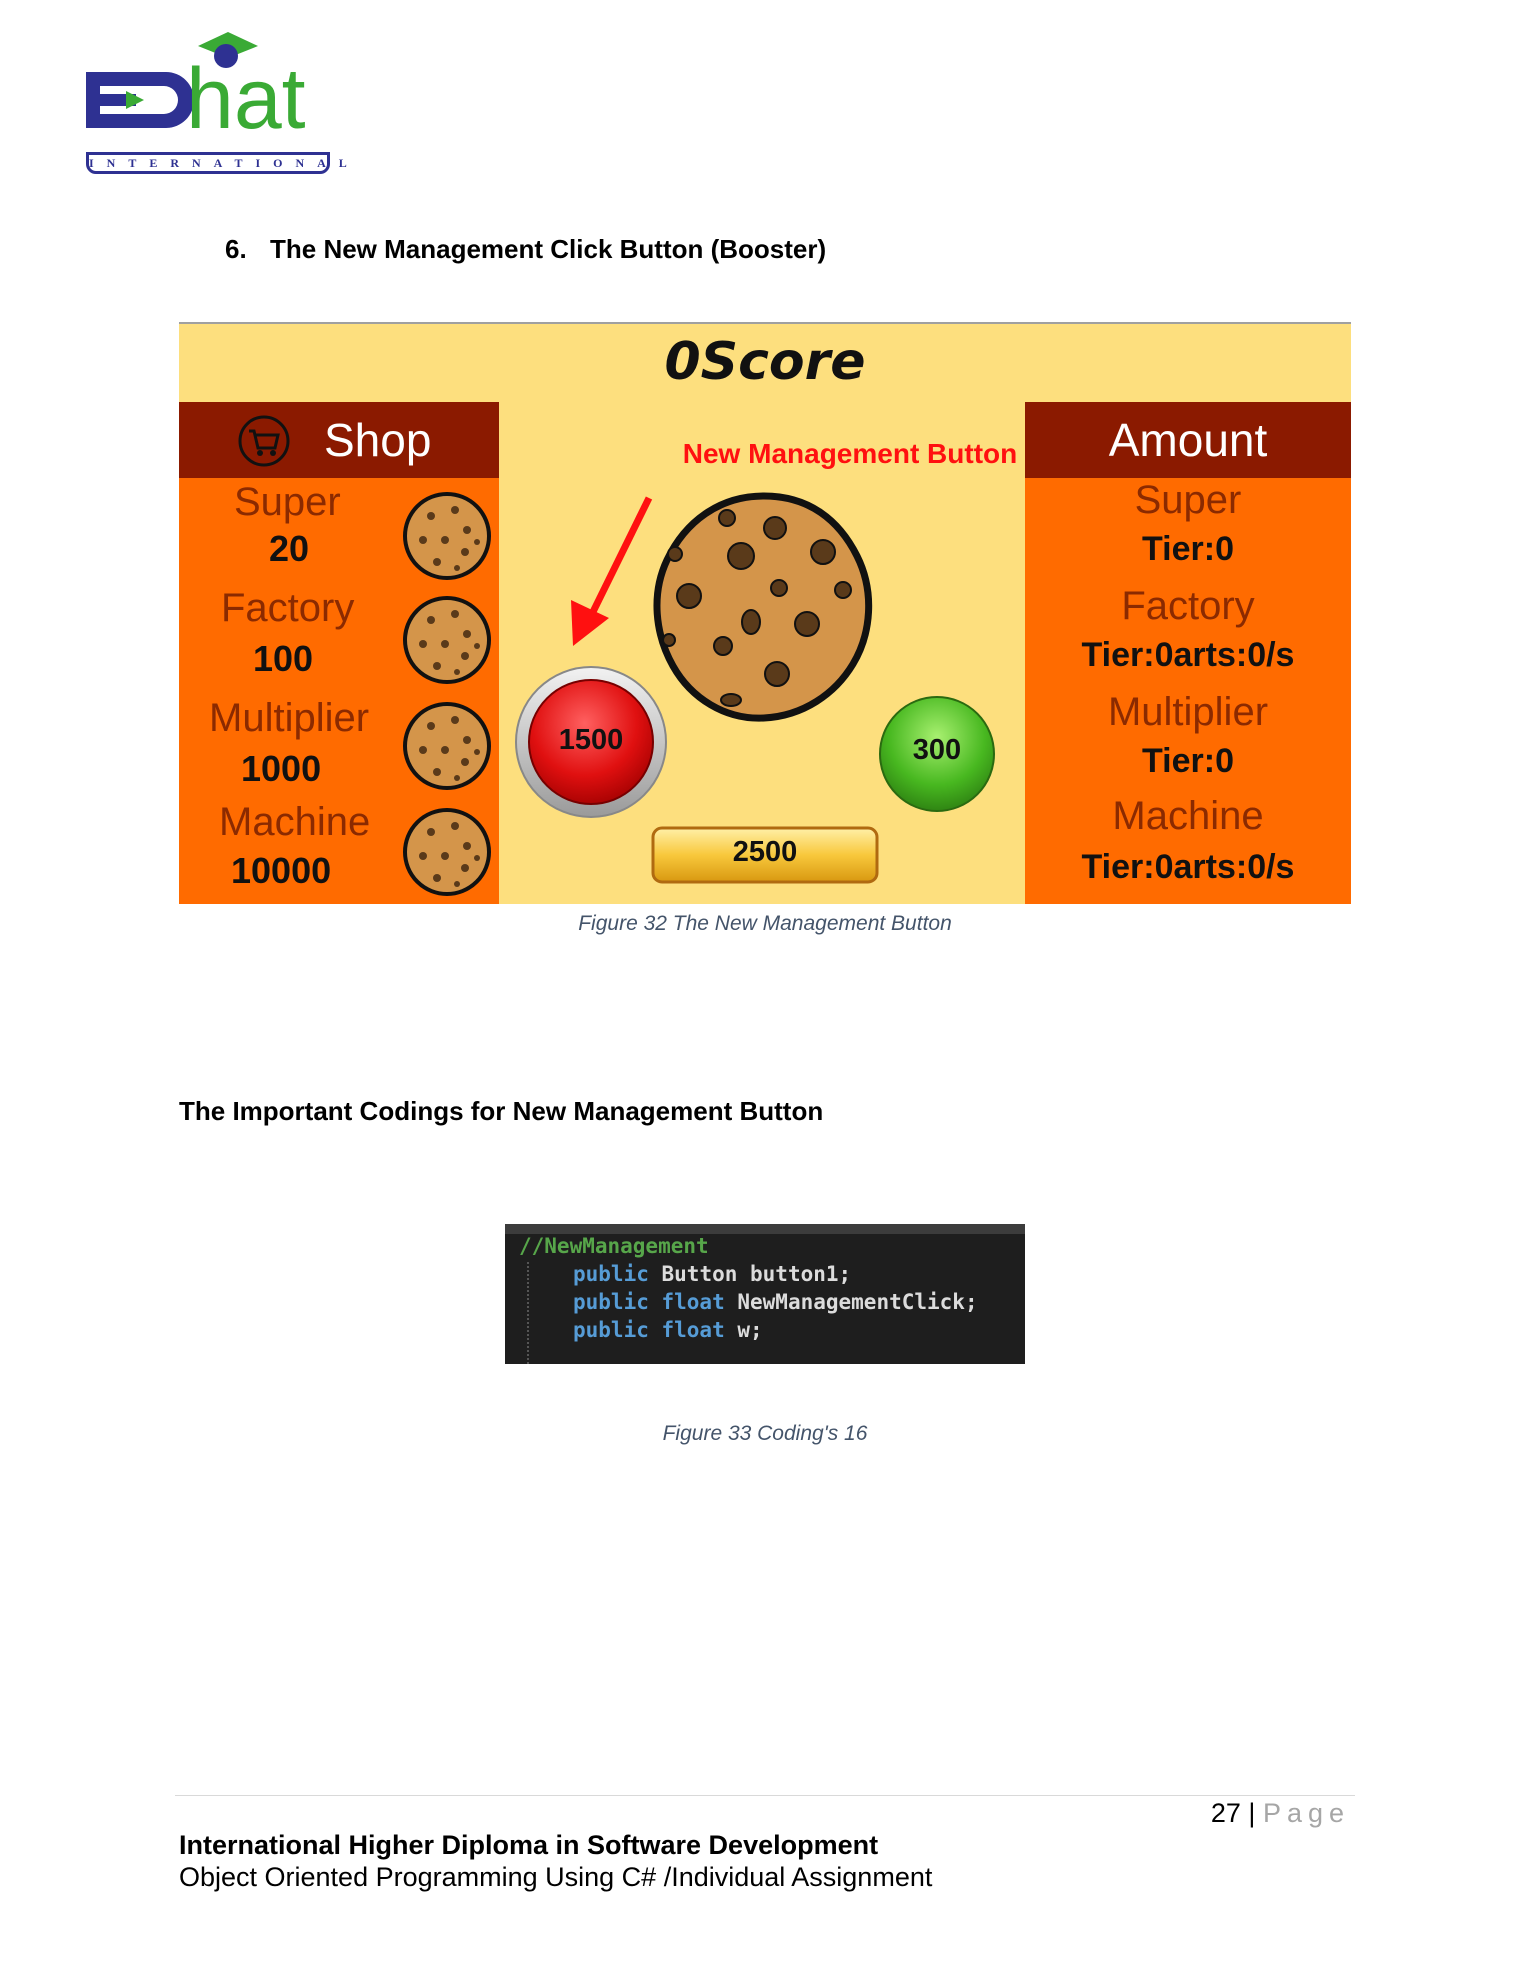  I want to click on gold-booster-button-label: 2500, so click(765, 852).